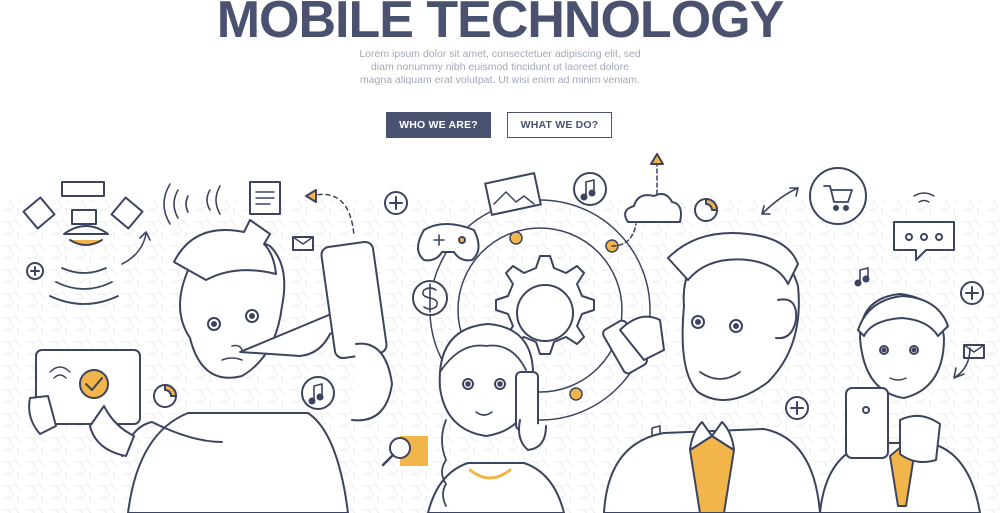 This screenshot has width=1000, height=513. I want to click on document-icon, so click(265, 198).